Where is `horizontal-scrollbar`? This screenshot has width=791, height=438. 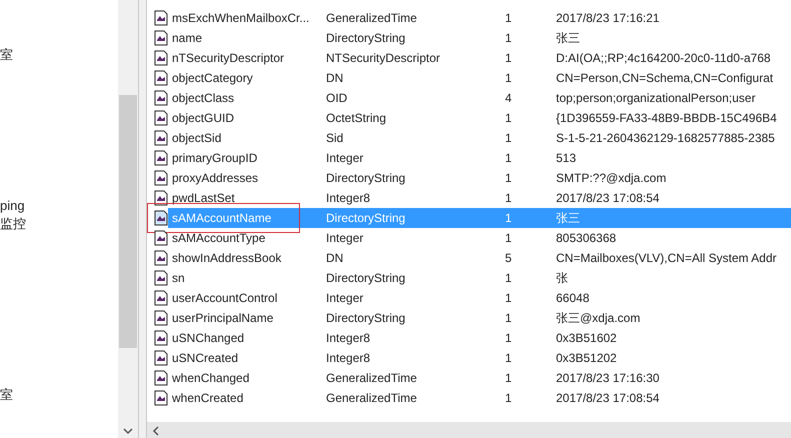
horizontal-scrollbar is located at coordinates (469, 430).